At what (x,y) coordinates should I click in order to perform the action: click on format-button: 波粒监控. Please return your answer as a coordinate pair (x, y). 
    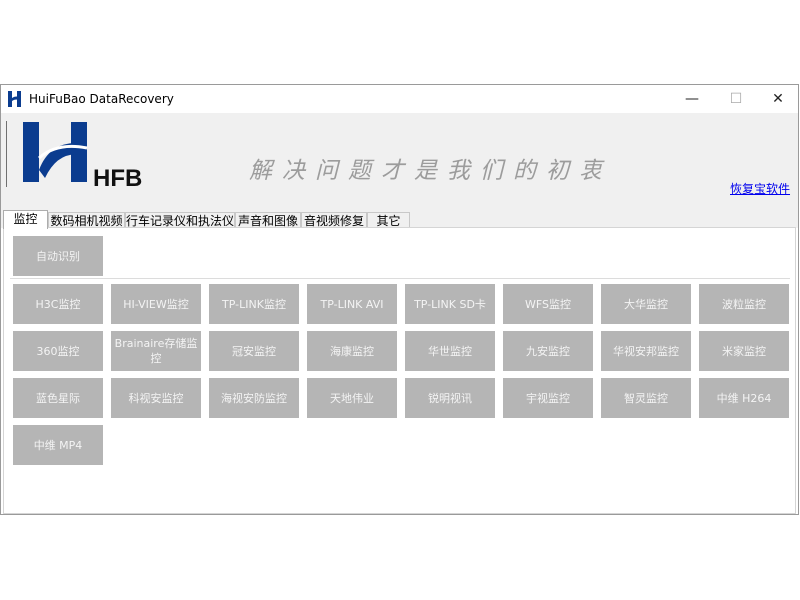
    Looking at the image, I should click on (744, 304).